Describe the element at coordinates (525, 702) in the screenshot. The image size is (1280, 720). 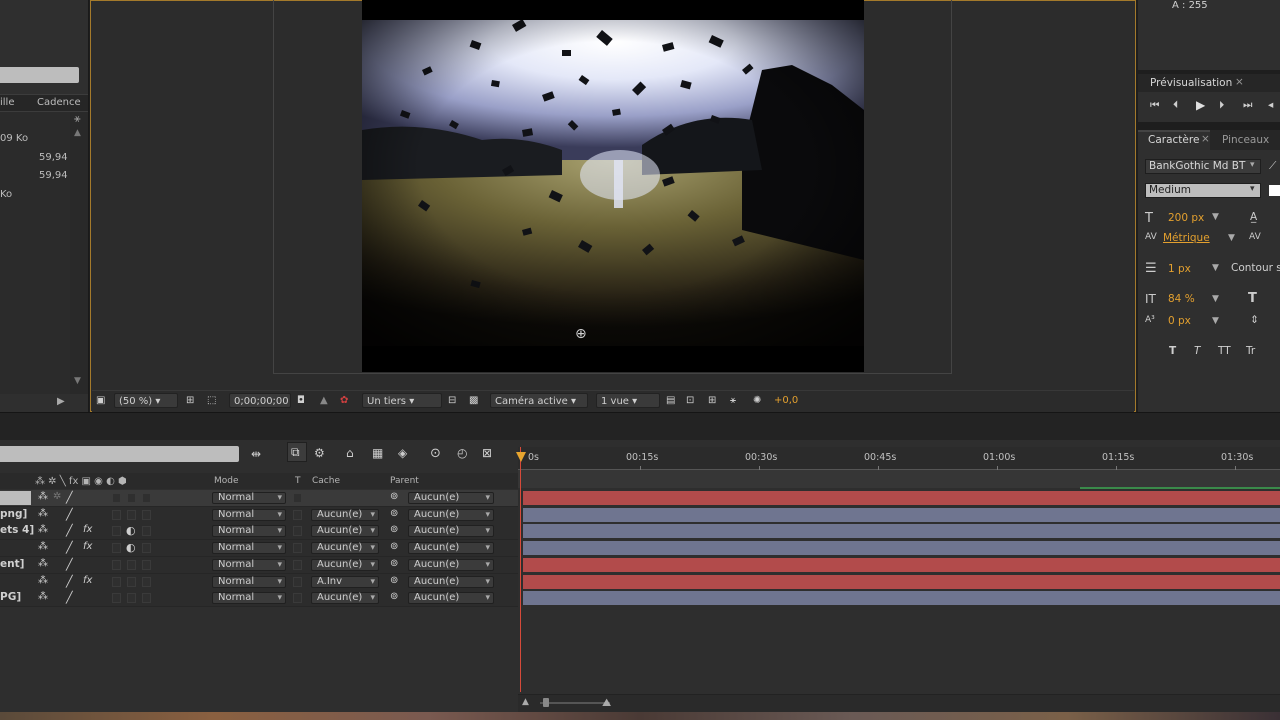
I see `zoom-out-icon: ▲` at that location.